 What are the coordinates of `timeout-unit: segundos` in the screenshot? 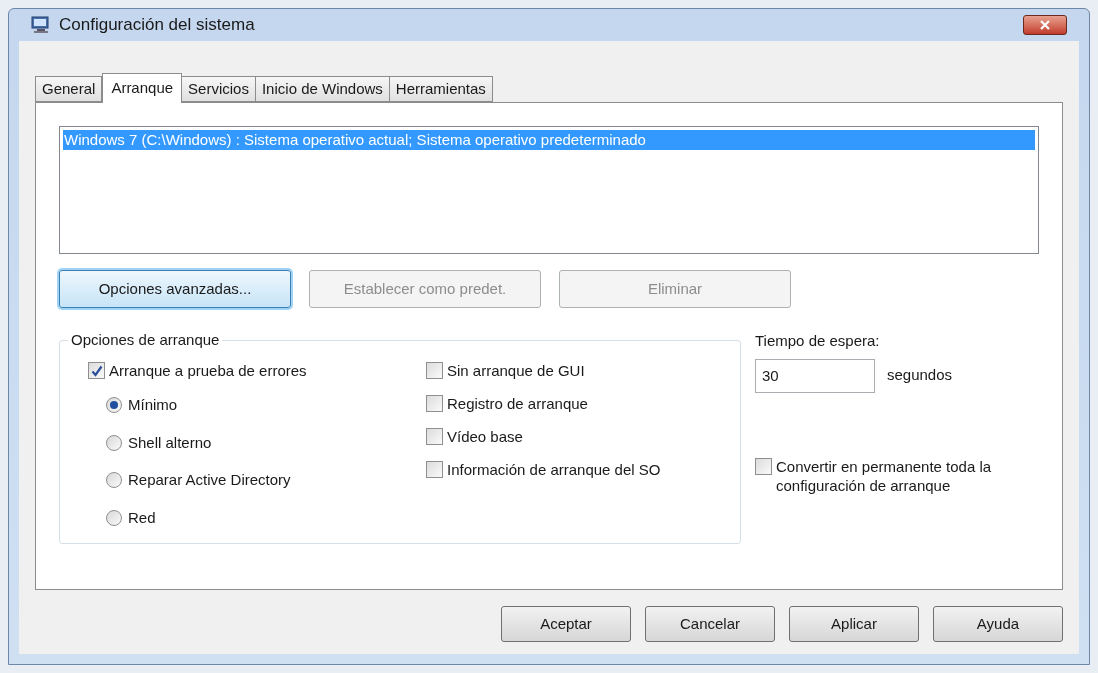 It's located at (920, 375).